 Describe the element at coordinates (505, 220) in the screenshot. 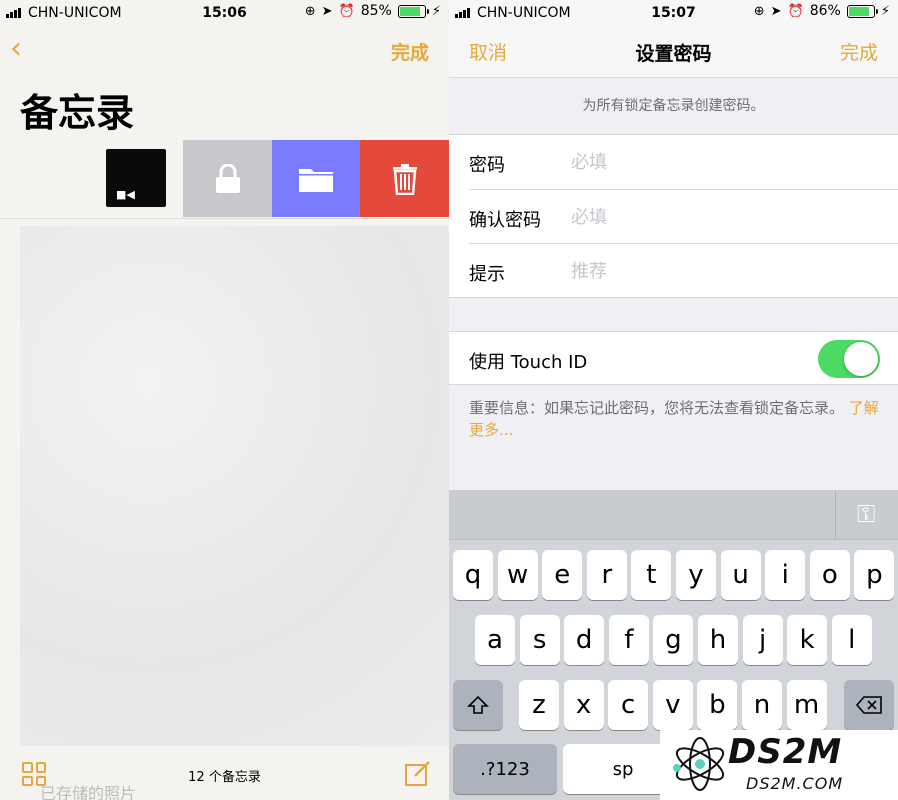

I see `confirm-password-label: 确认密码` at that location.